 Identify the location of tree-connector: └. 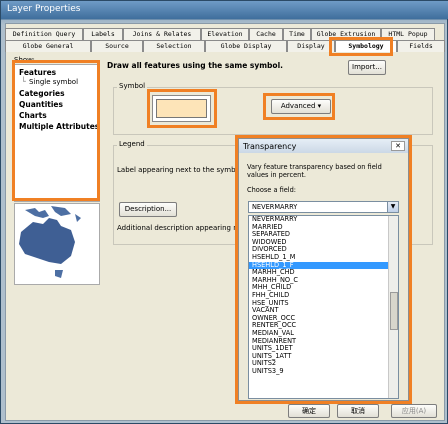
(23, 81).